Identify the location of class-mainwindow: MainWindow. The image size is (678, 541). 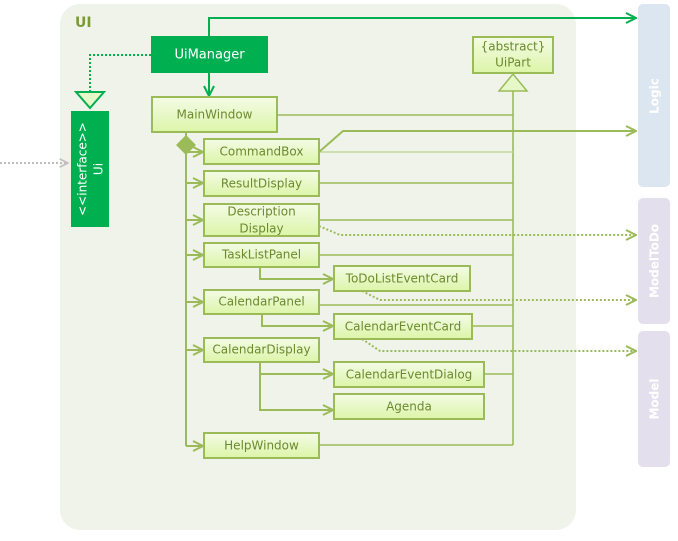
(214, 114).